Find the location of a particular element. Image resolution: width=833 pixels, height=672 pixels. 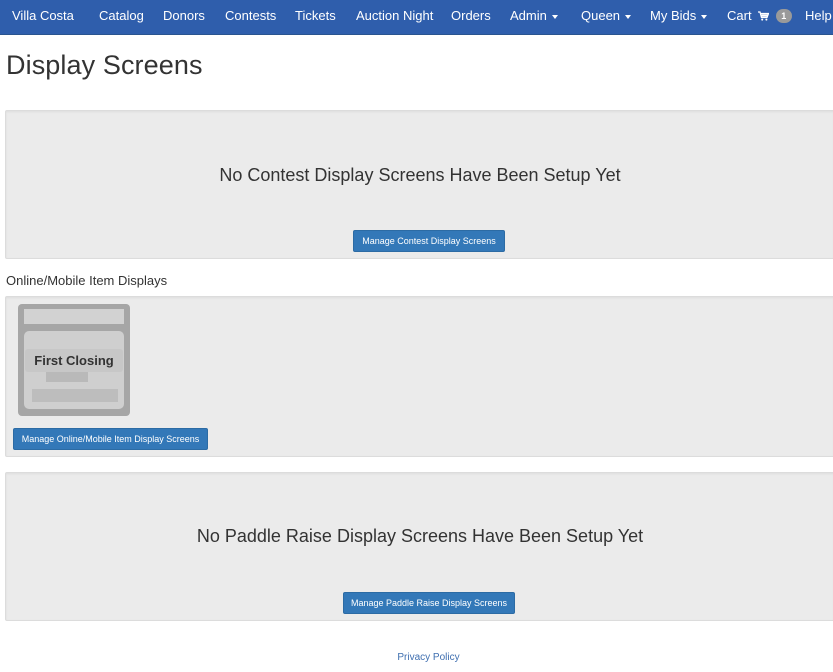

online-mobile-section-label: Online/Mobile Item Displays is located at coordinates (87, 280).